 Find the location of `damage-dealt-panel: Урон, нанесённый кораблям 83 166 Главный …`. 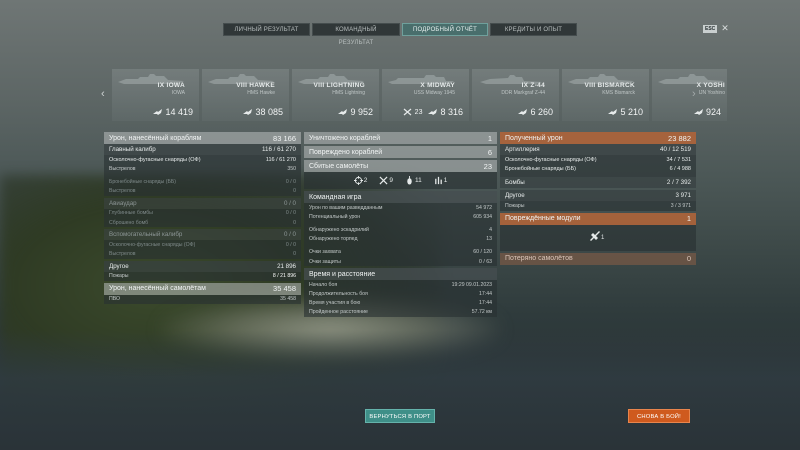

damage-dealt-panel: Урон, нанесённый кораблям 83 166 Главный … is located at coordinates (202, 218).